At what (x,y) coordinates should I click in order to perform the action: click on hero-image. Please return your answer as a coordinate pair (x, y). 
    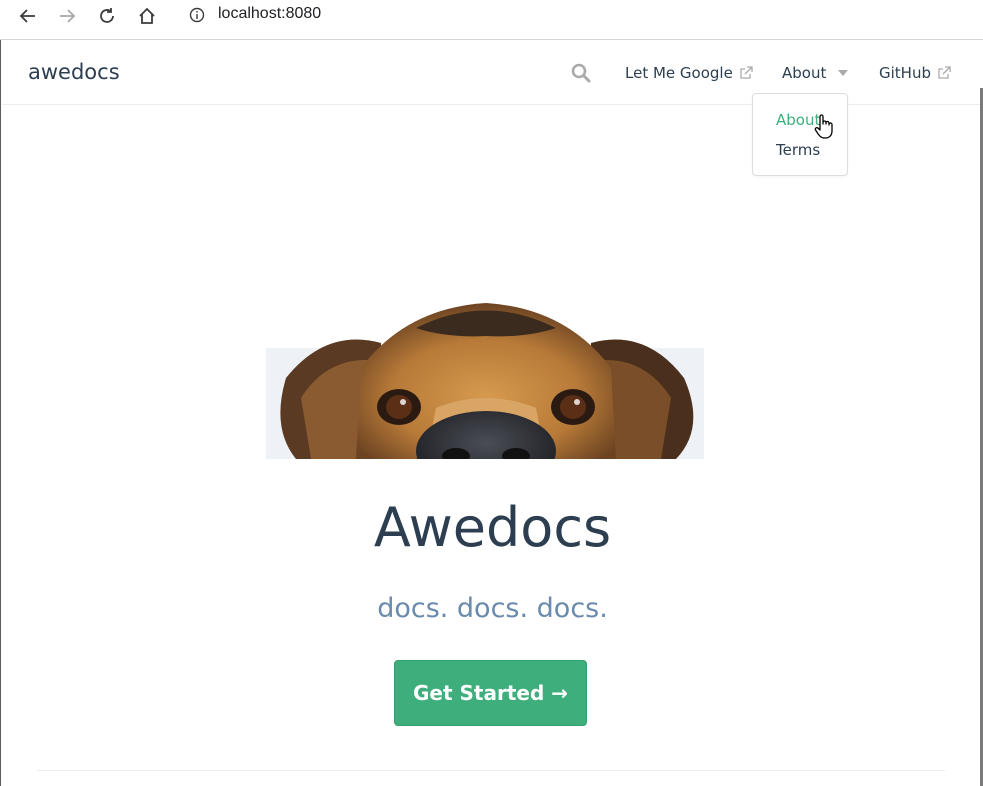
    Looking at the image, I should click on (485, 381).